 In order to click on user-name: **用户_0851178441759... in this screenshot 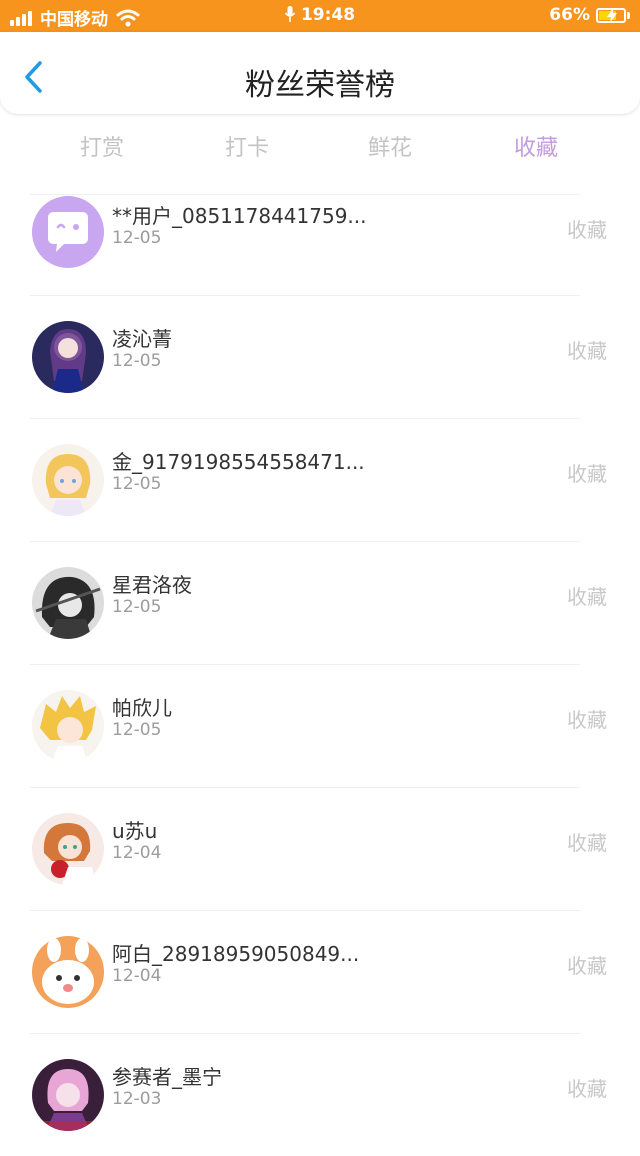, I will do `click(239, 216)`.